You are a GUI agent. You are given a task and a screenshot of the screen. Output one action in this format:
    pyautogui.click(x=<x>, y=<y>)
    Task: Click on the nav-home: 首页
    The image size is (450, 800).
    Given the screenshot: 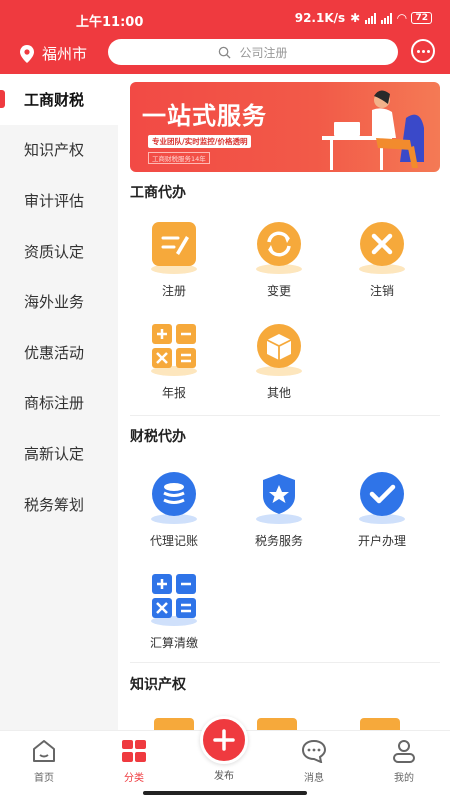 What is the action you would take?
    pyautogui.click(x=44, y=761)
    